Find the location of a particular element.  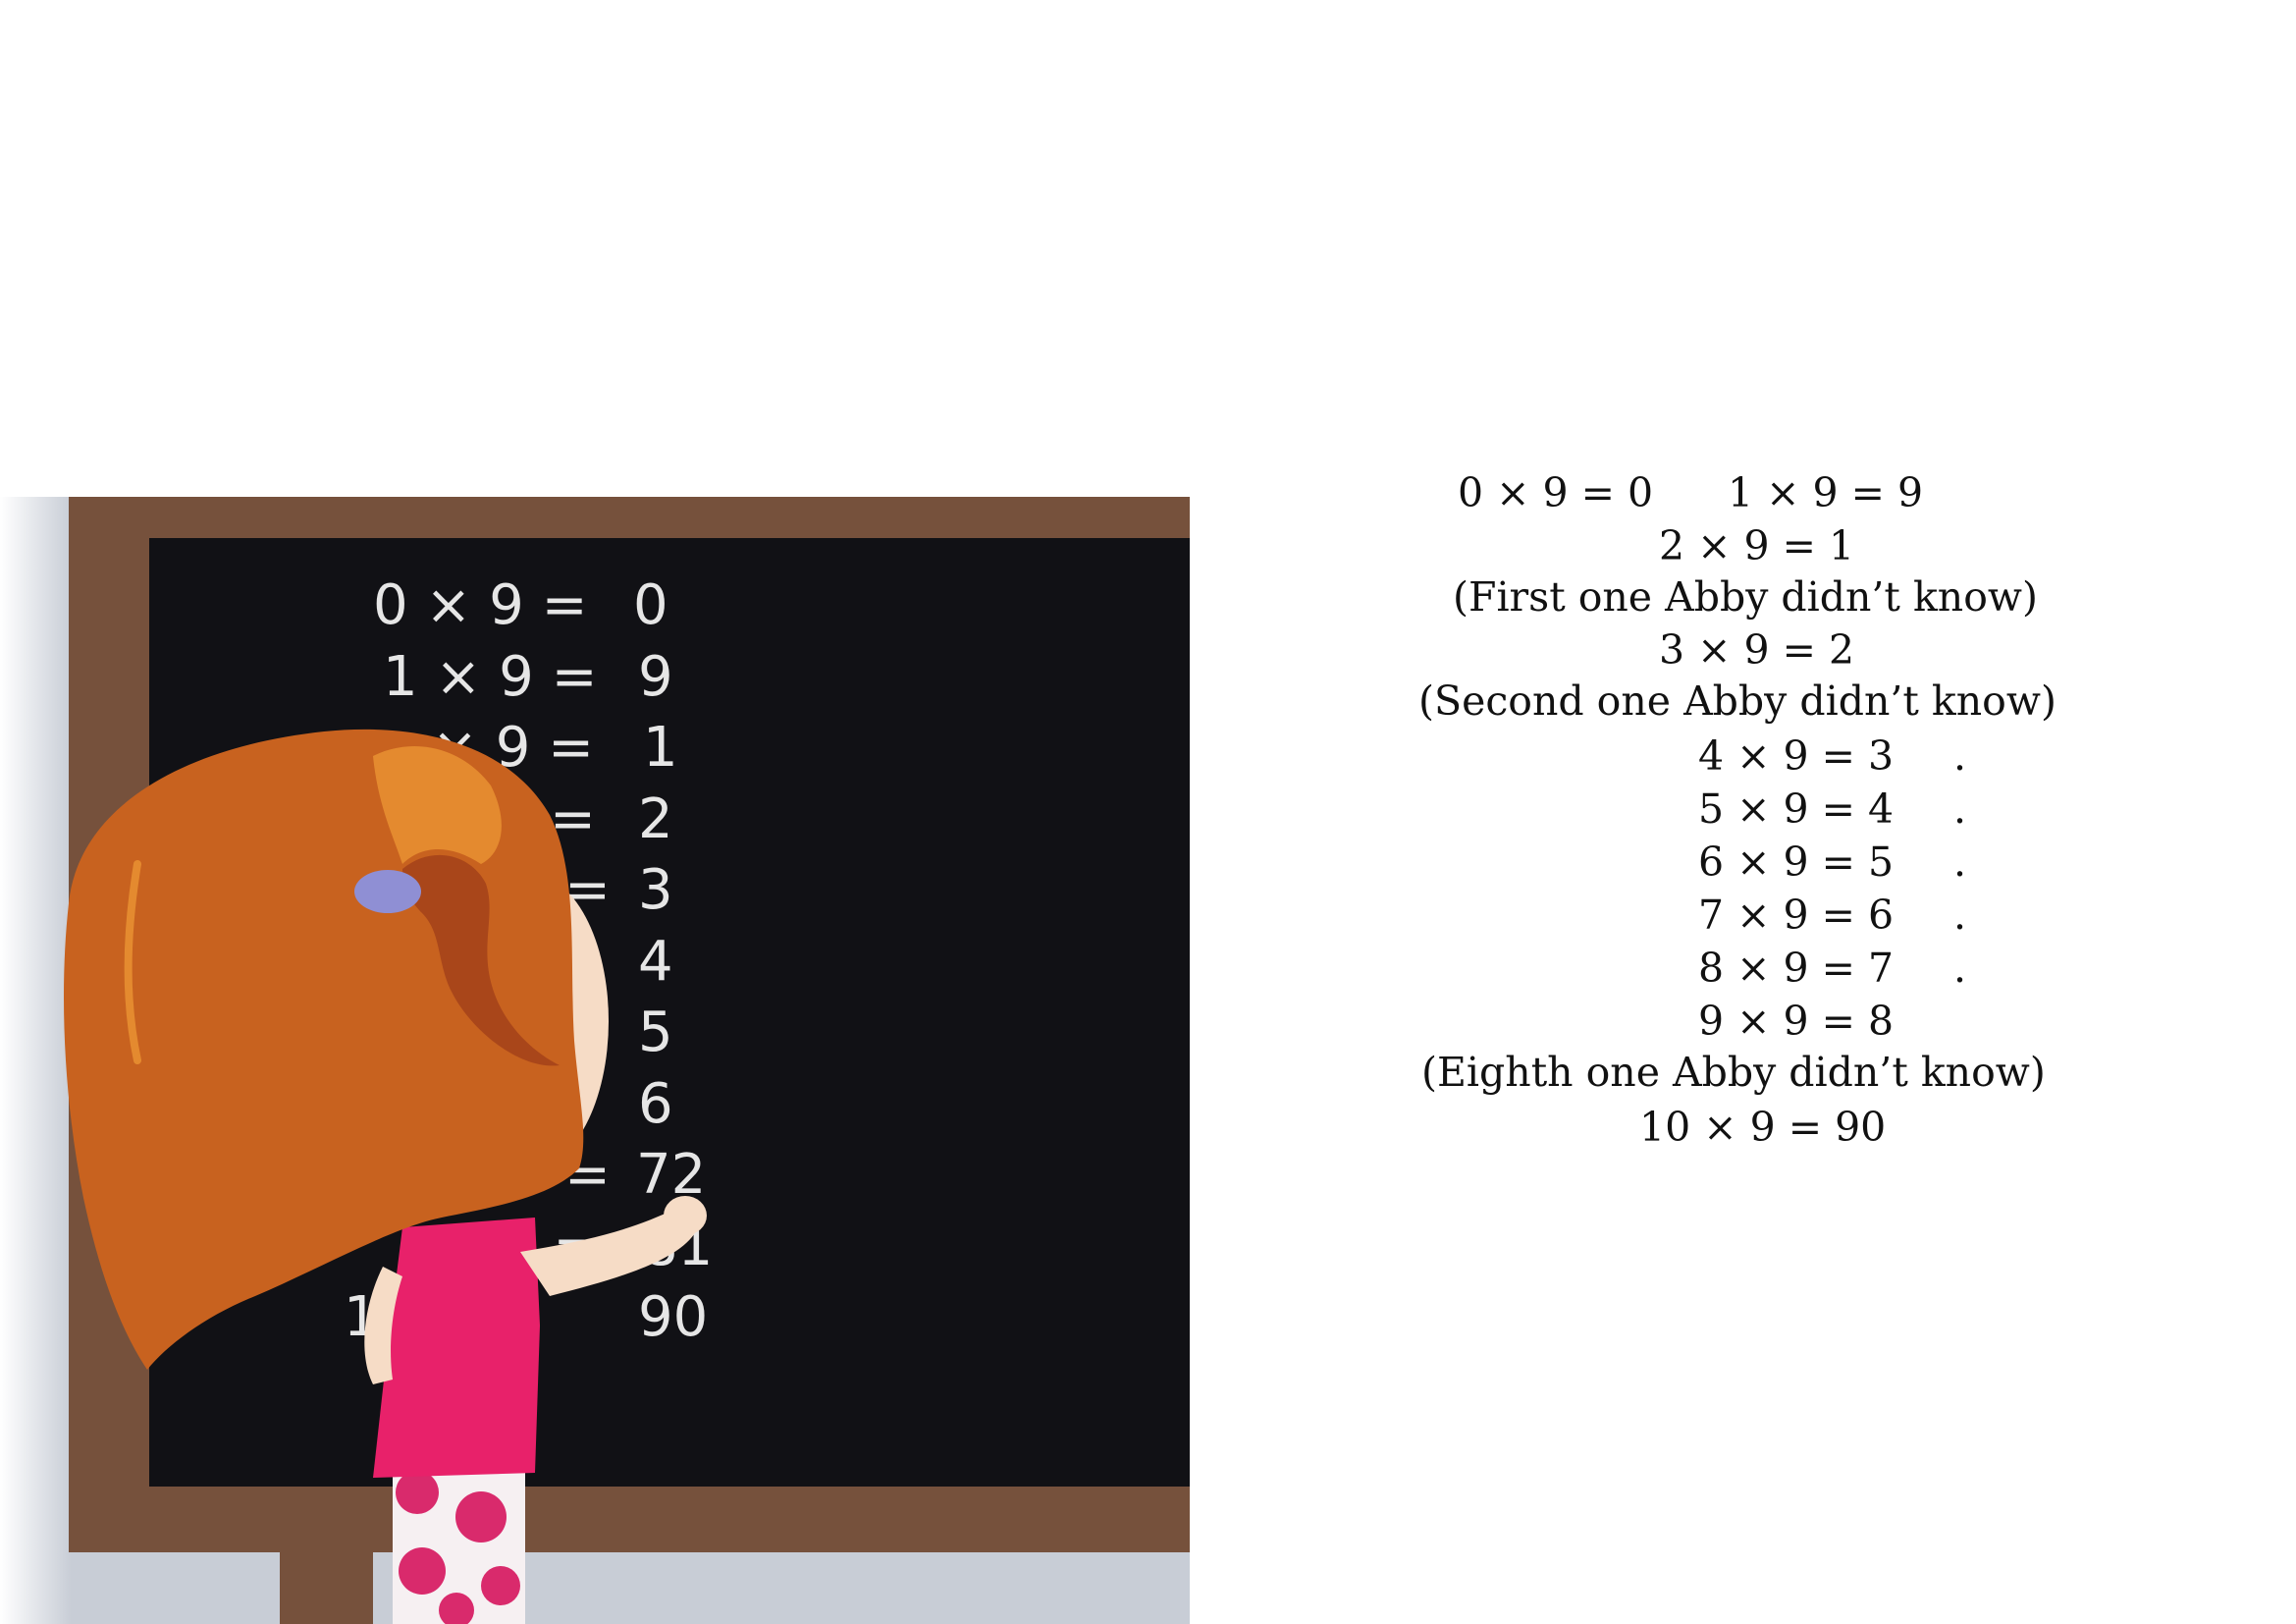

chalk-line-3-ans: 2 is located at coordinates (655, 819).